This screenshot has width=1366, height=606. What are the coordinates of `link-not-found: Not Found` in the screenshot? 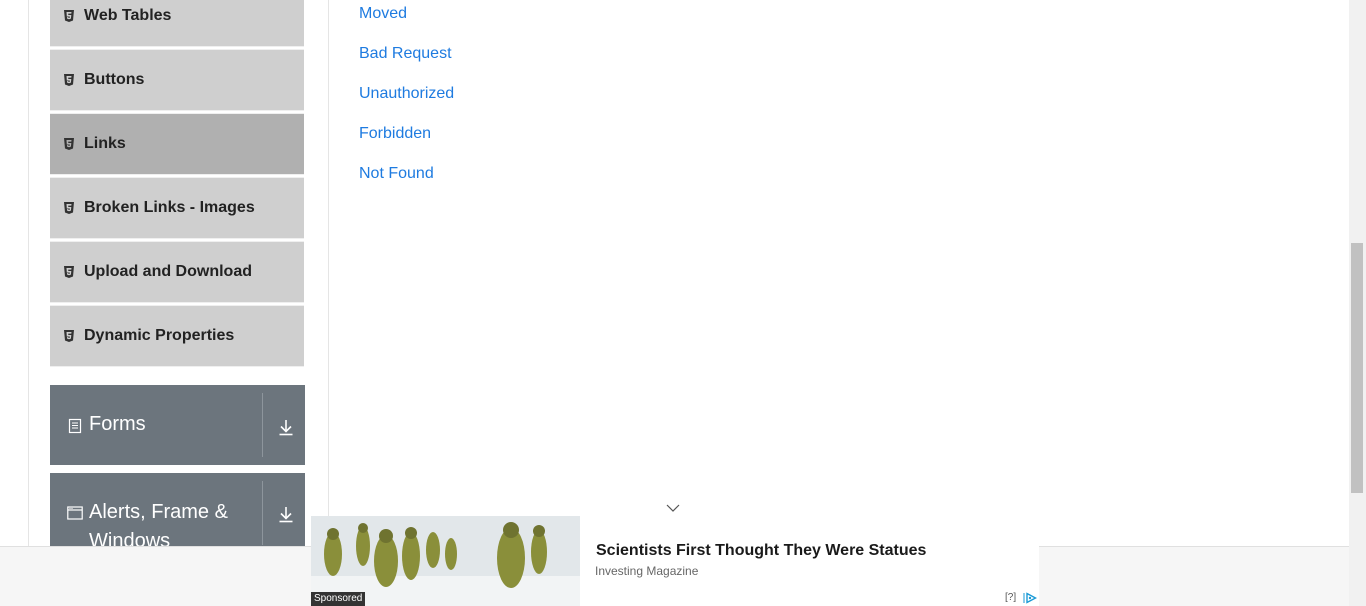 It's located at (406, 184).